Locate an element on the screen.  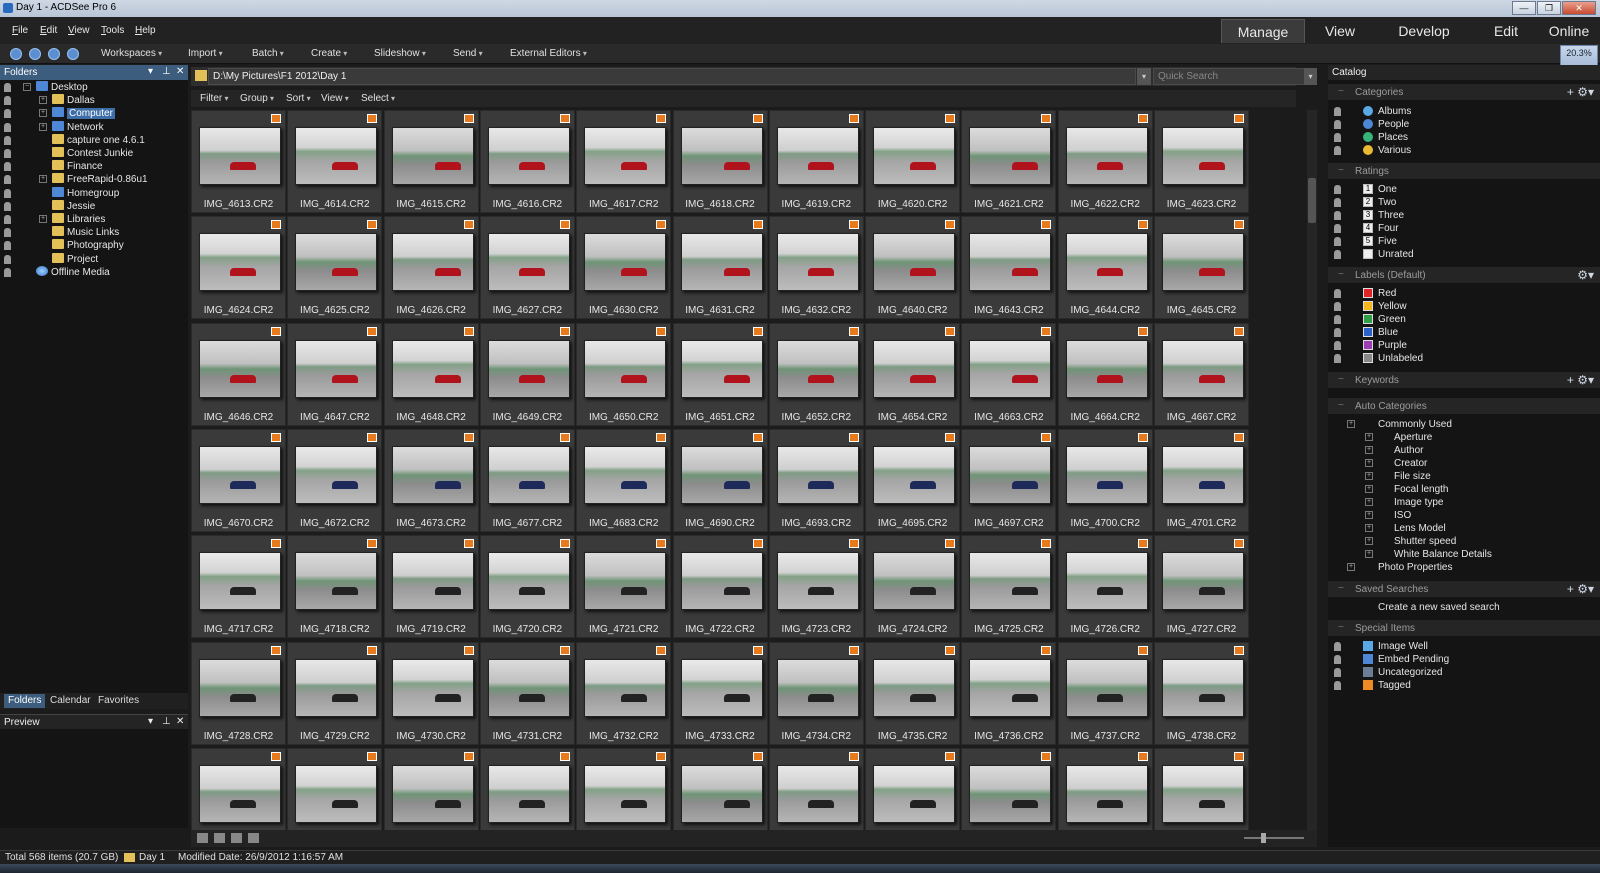
back-icon is located at coordinates (16, 54).